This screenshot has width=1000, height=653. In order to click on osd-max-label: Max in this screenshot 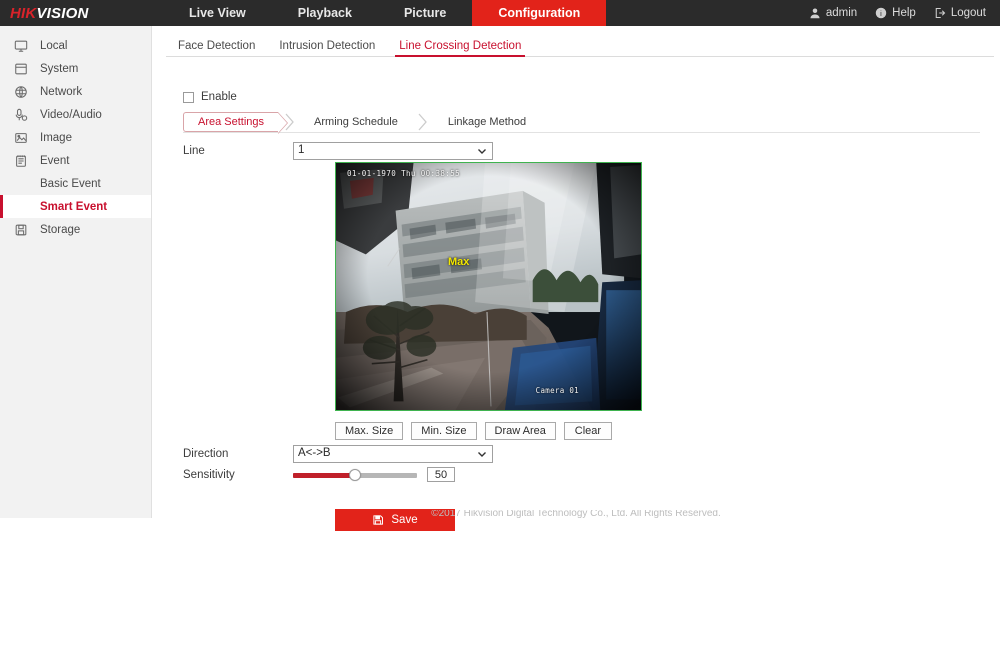, I will do `click(459, 262)`.